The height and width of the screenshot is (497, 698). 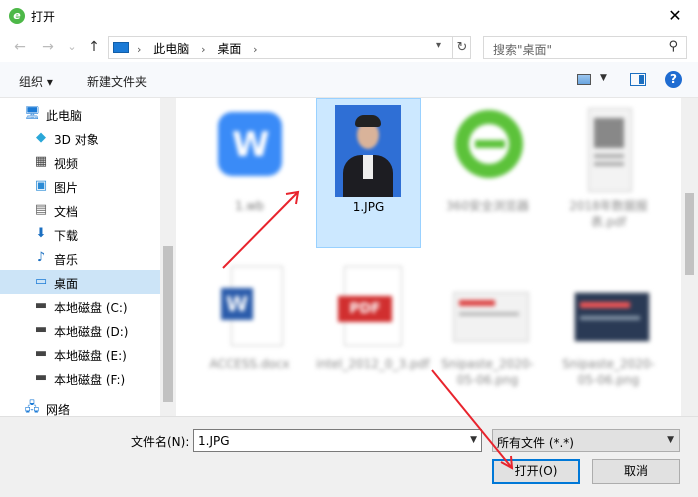 I want to click on sidebar-item: ▬ 本地磁盘 (F:), so click(x=80, y=378).